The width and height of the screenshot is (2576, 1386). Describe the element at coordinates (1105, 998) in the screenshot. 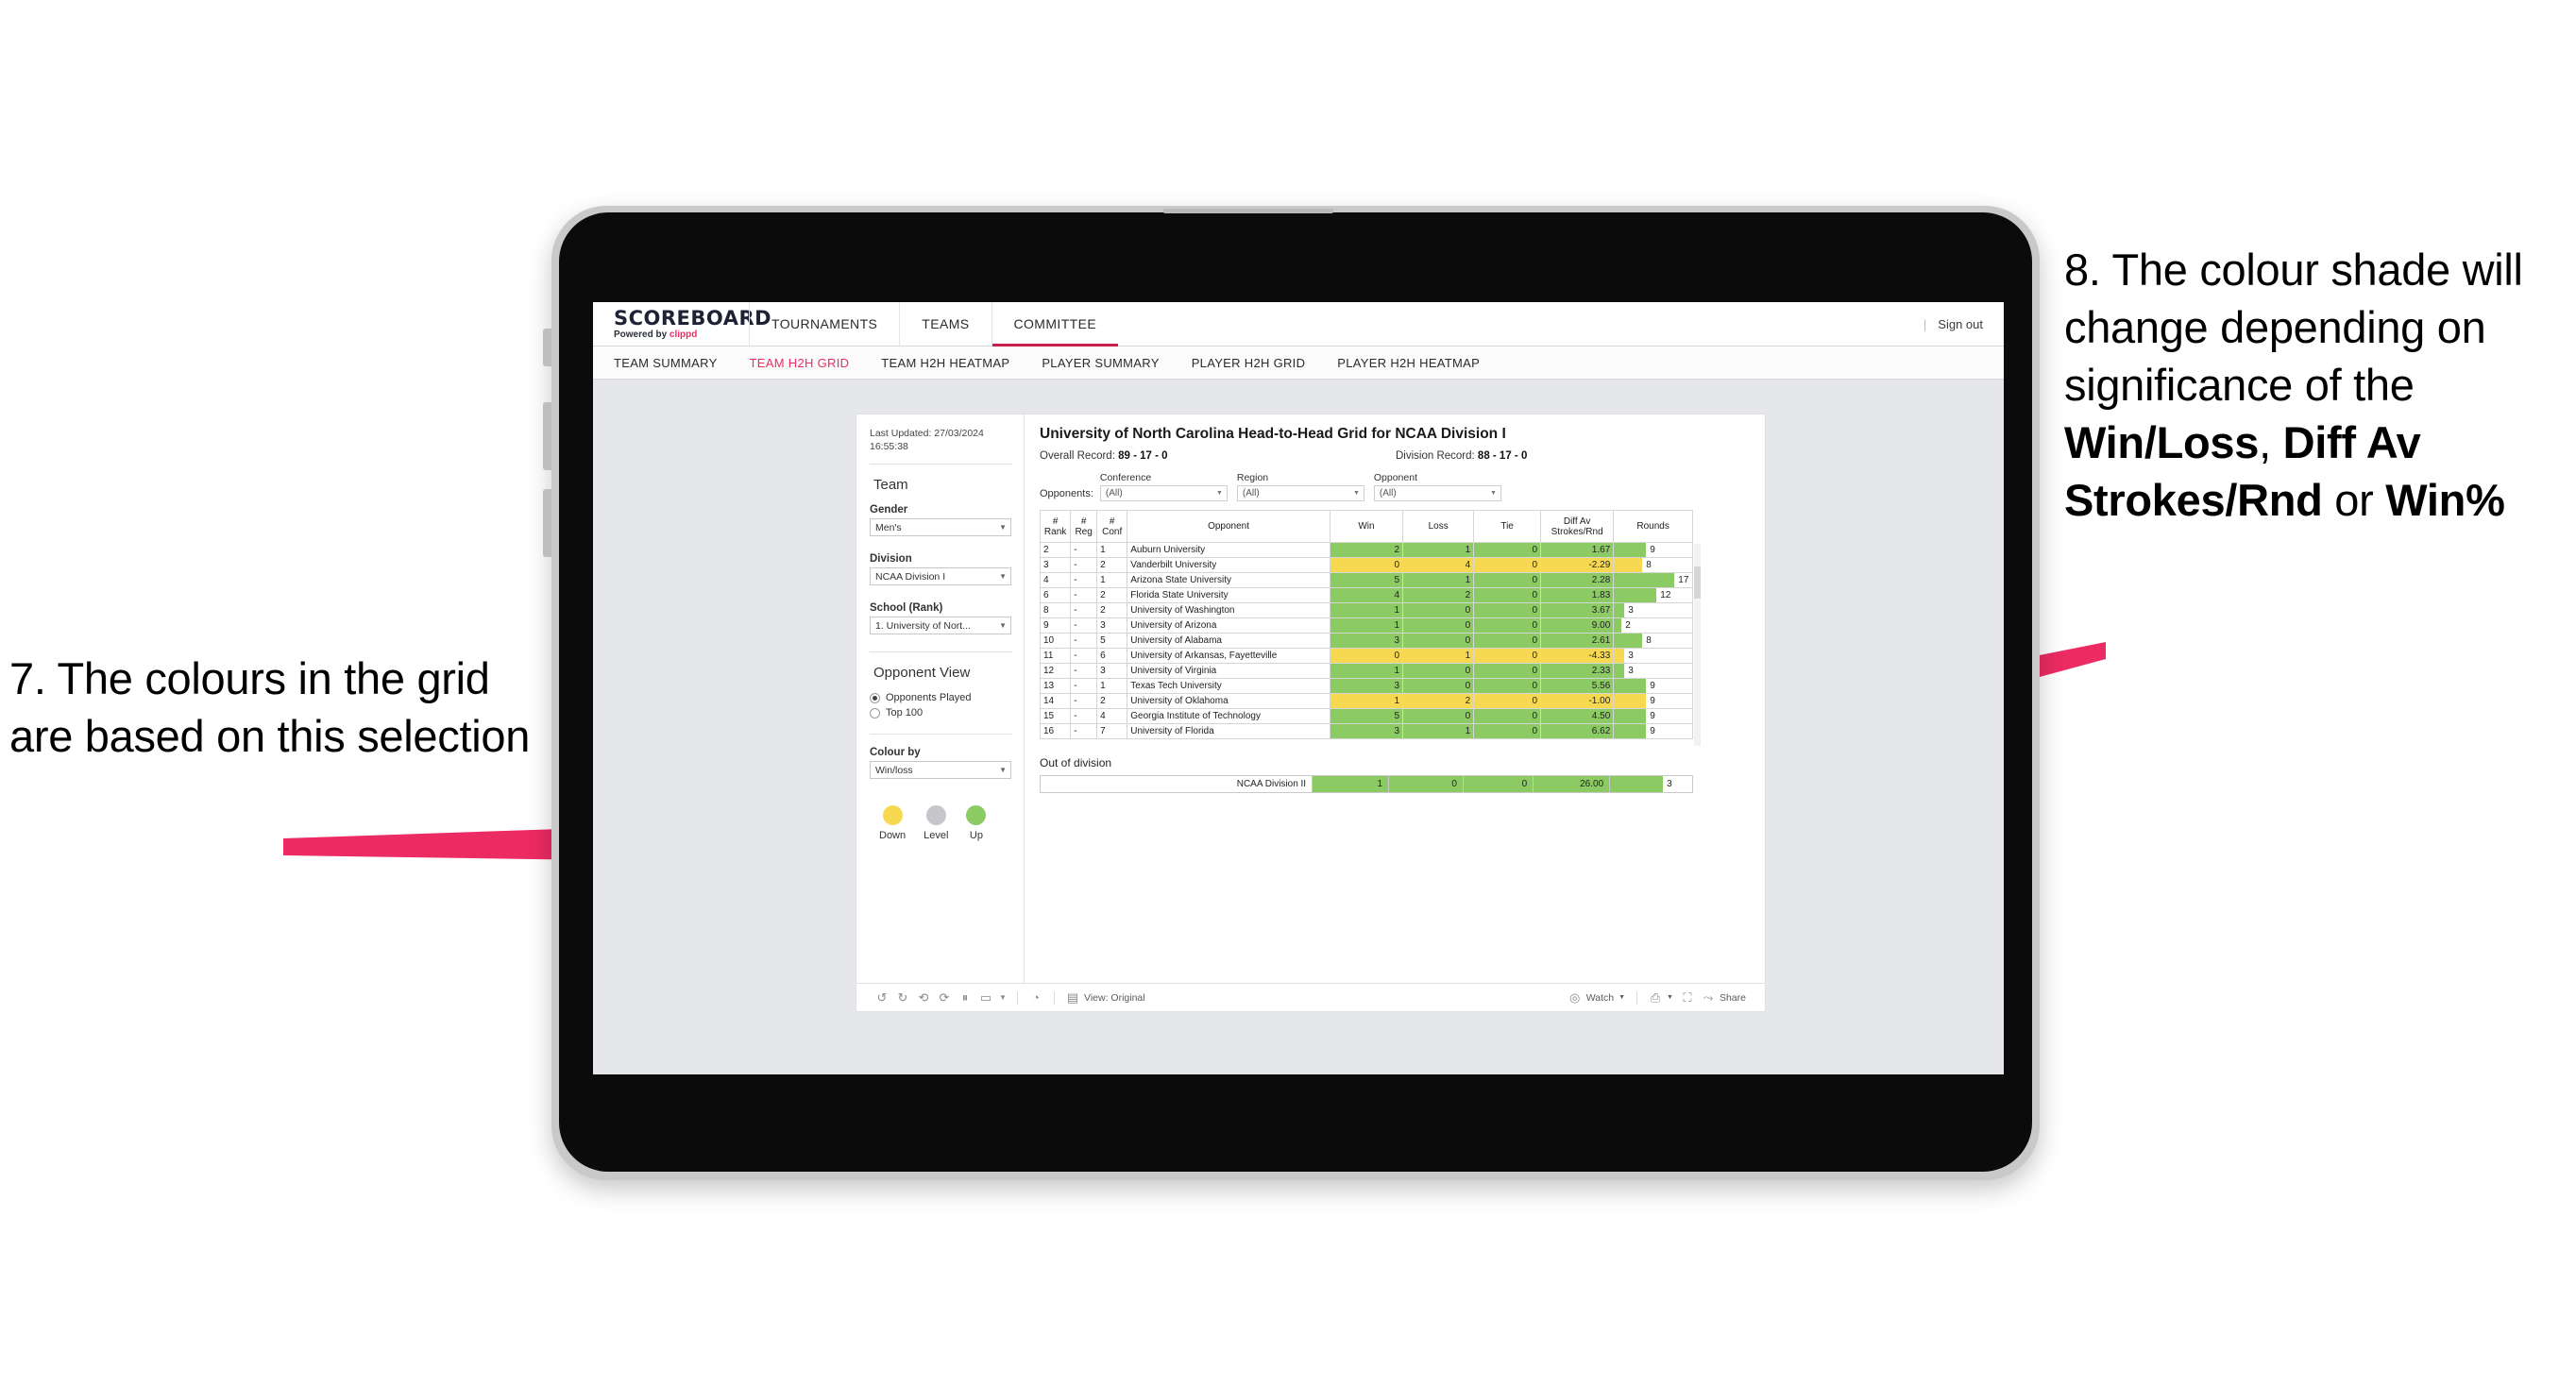

I see `view-original-button: ▤ View: Original` at that location.